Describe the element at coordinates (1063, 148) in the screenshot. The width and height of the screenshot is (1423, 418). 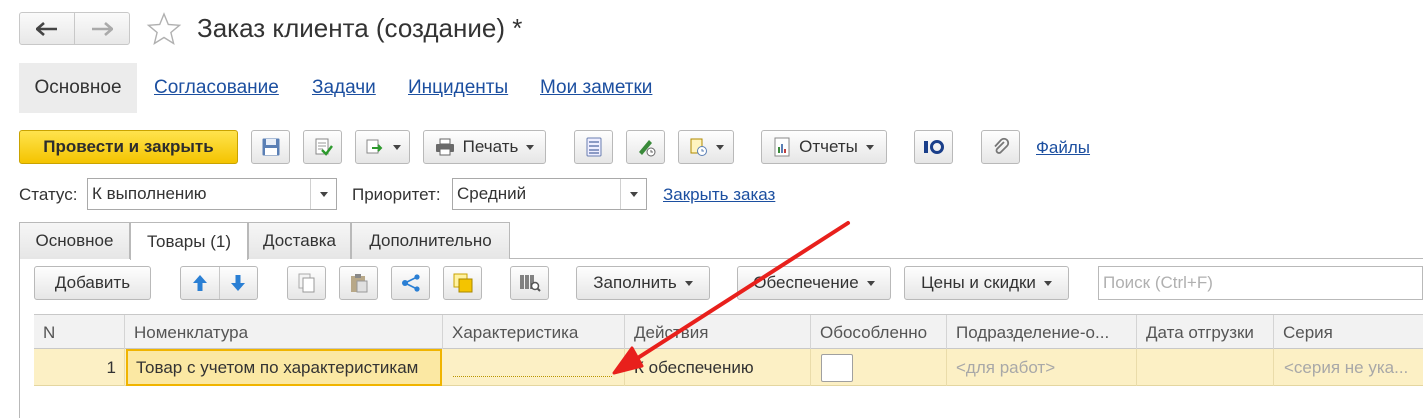
I see `files-link: Файлы` at that location.